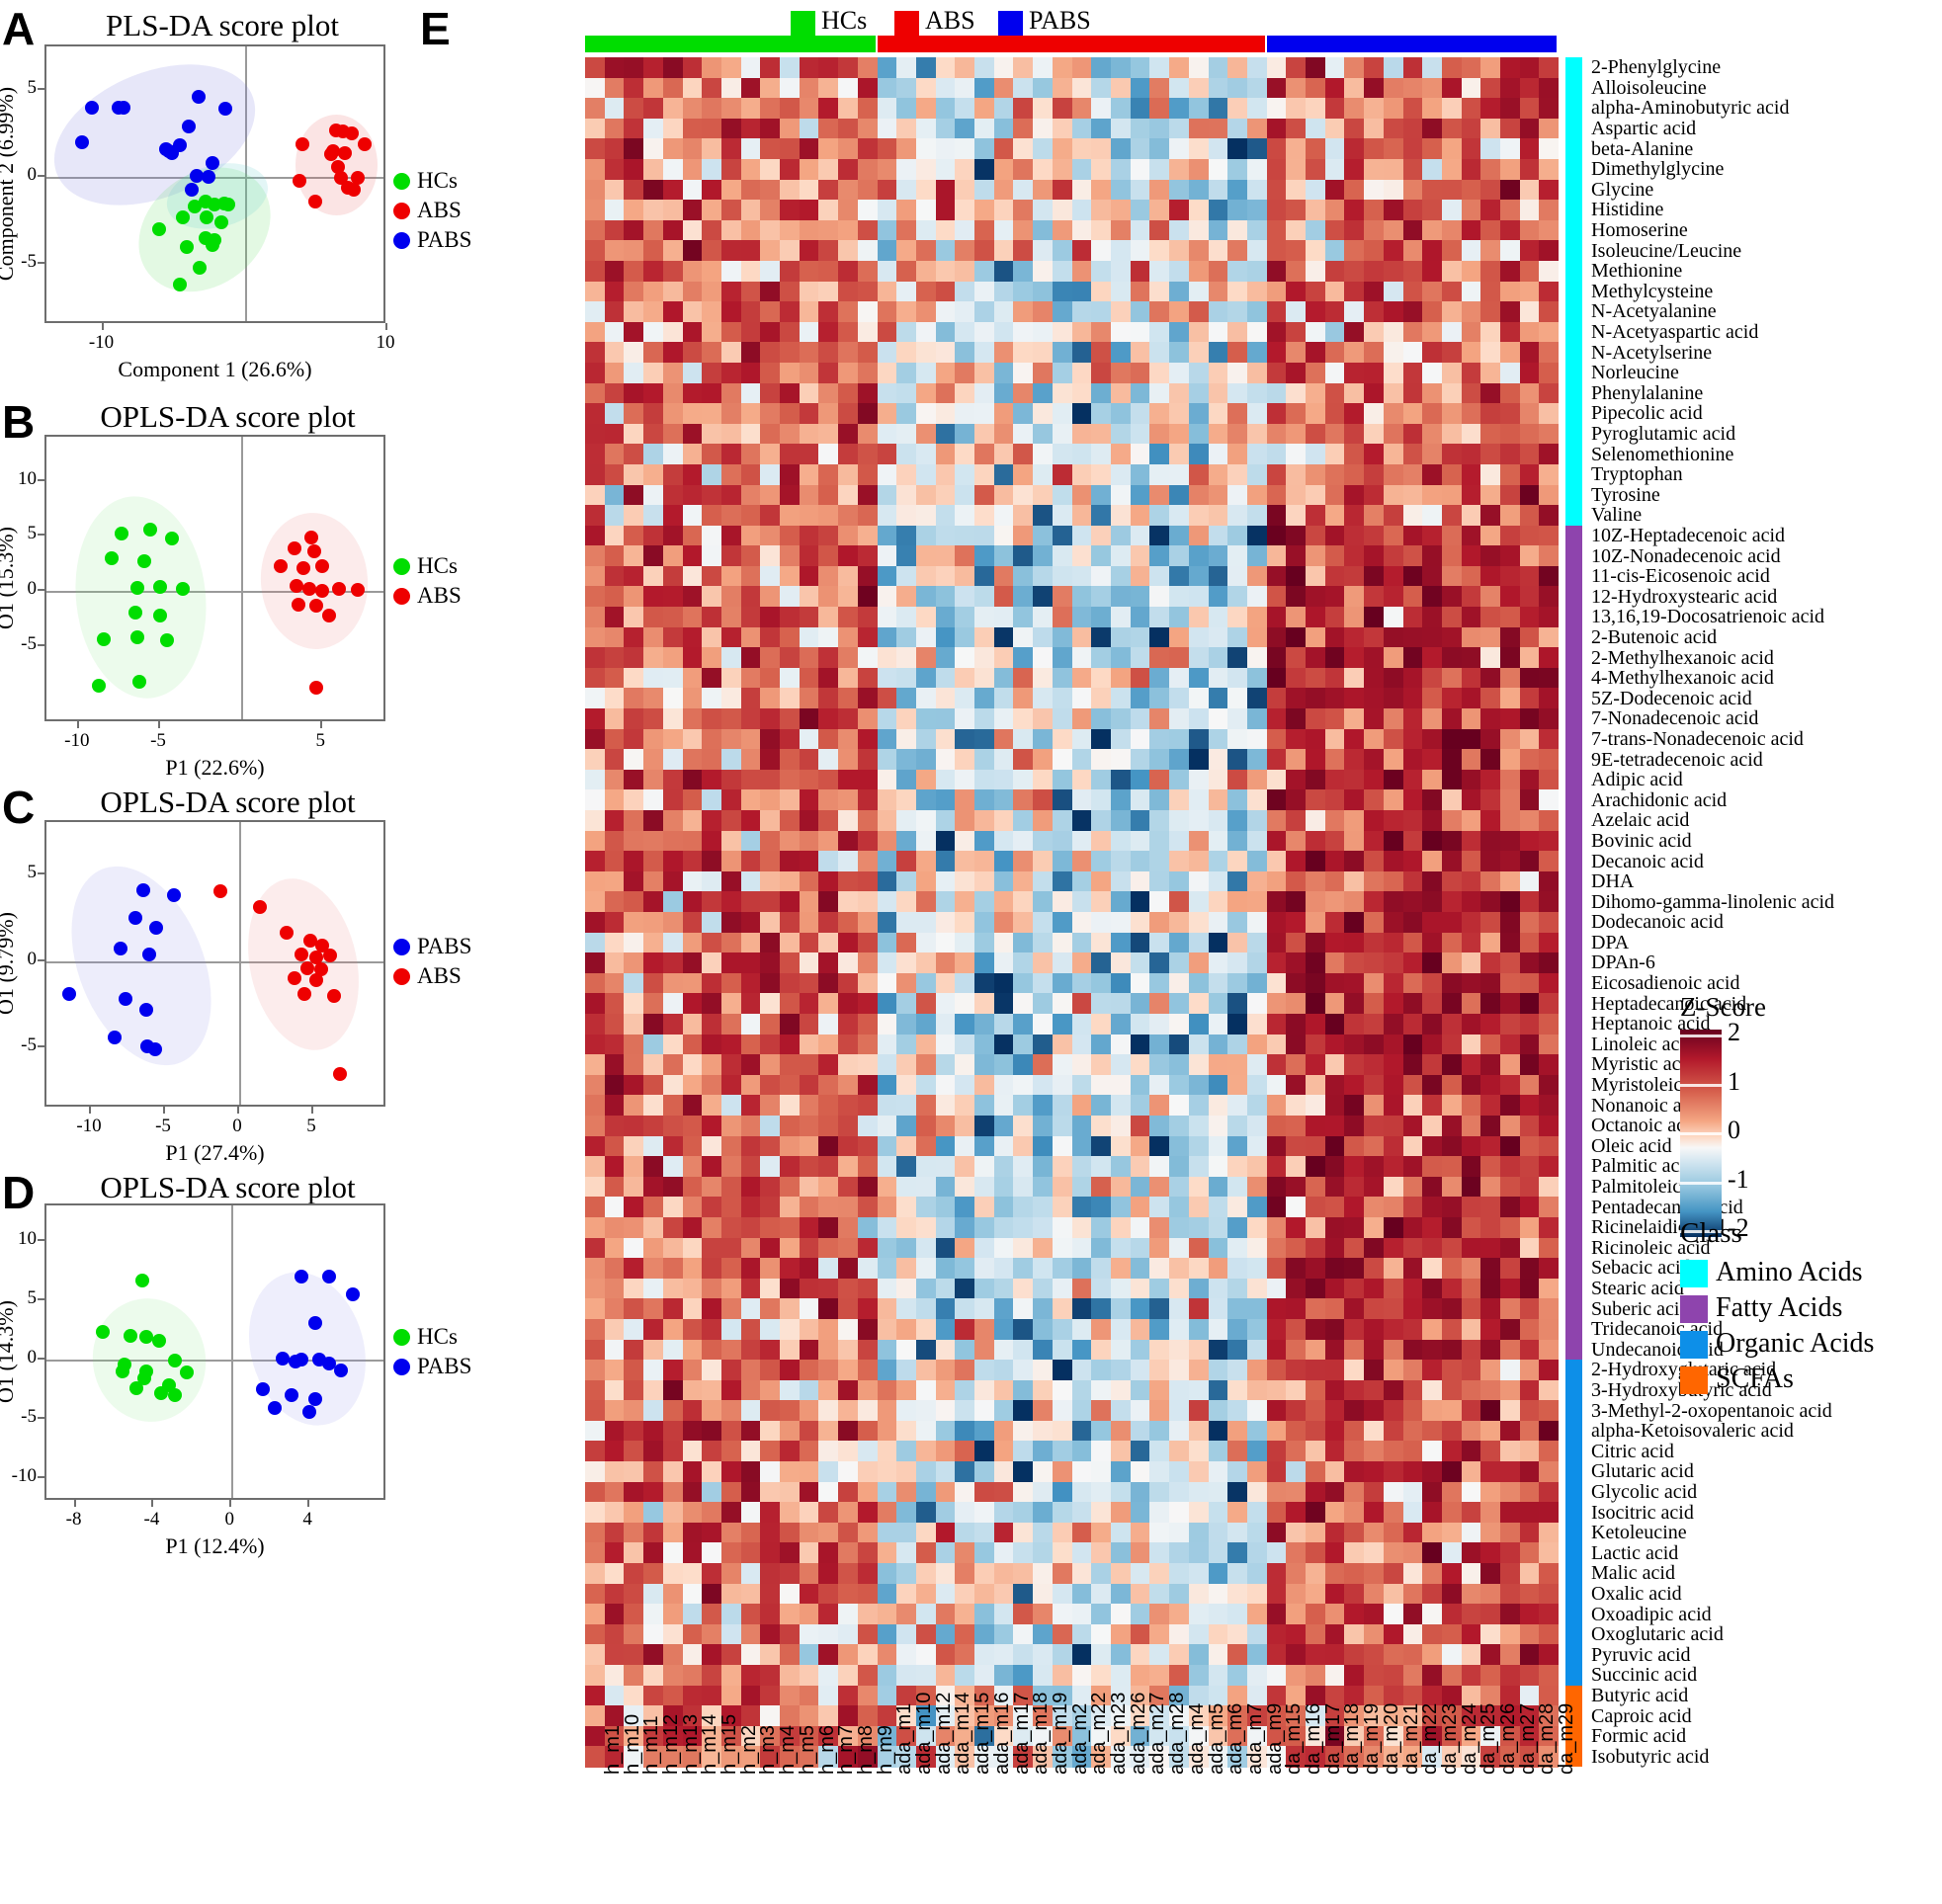 This screenshot has height=1904, width=1942. Describe the element at coordinates (1665, 983) in the screenshot. I see `row-label: Eicosadienoic acid` at that location.